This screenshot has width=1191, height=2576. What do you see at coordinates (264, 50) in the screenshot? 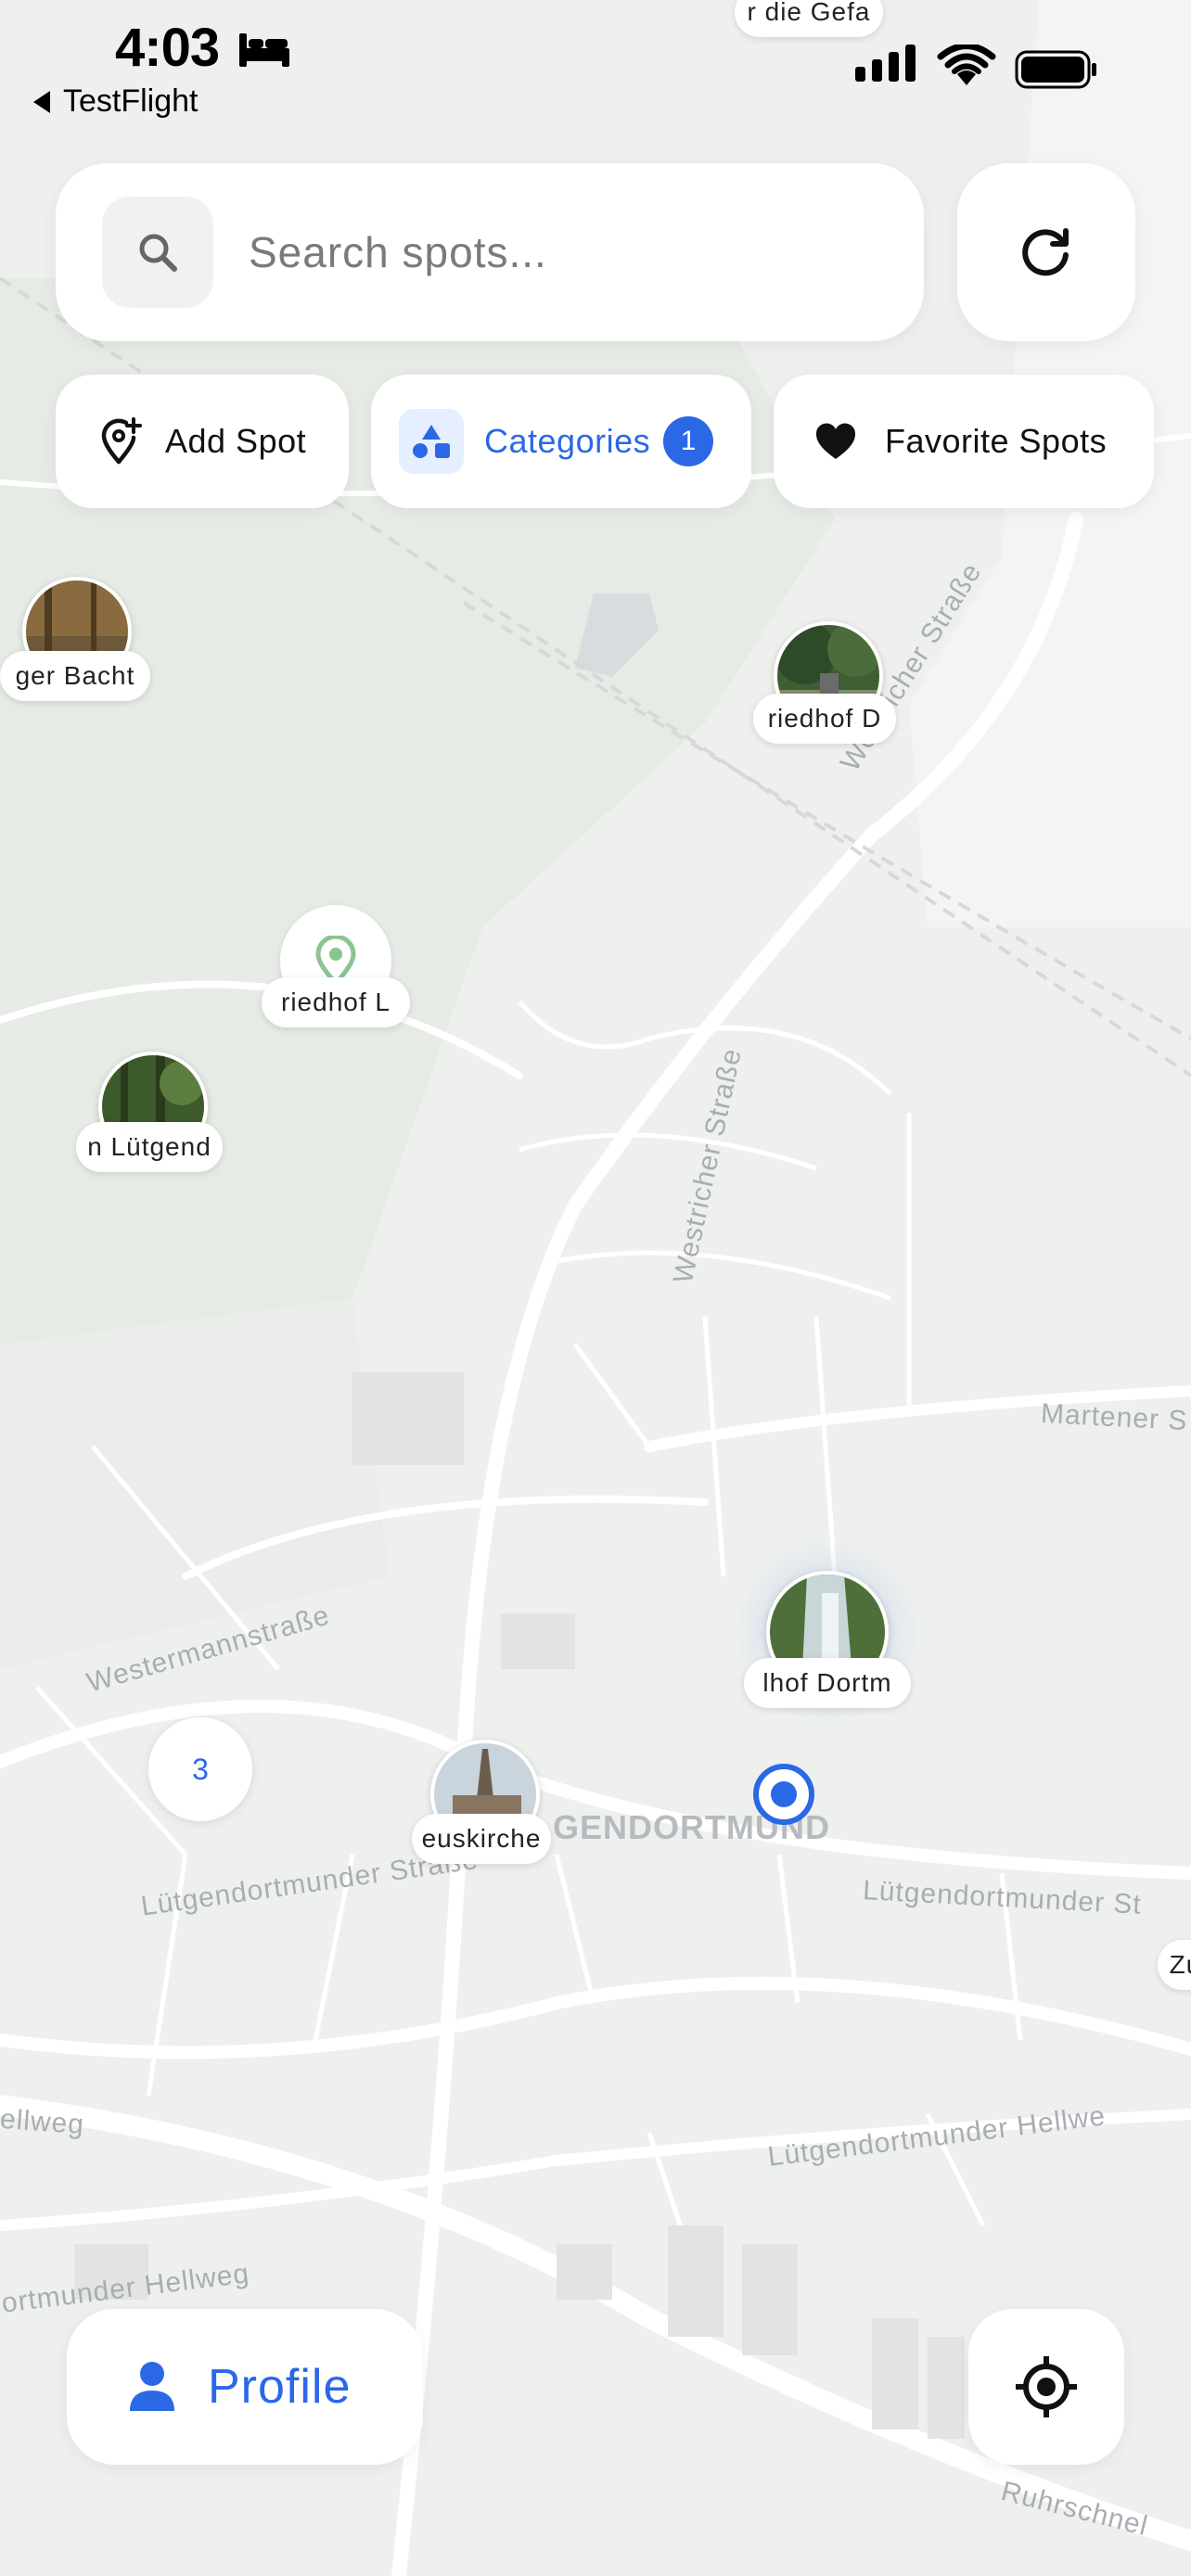
I see `sleep-focus-icon` at bounding box center [264, 50].